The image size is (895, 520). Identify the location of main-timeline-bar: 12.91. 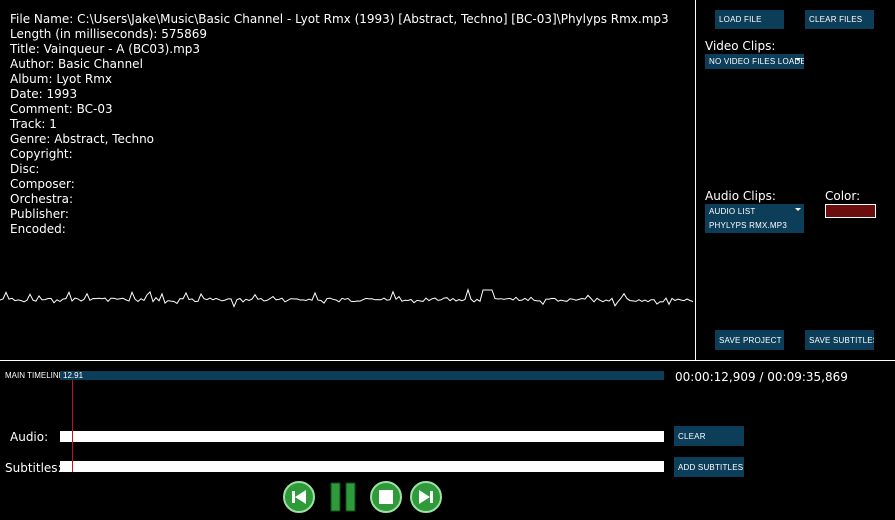
(362, 375).